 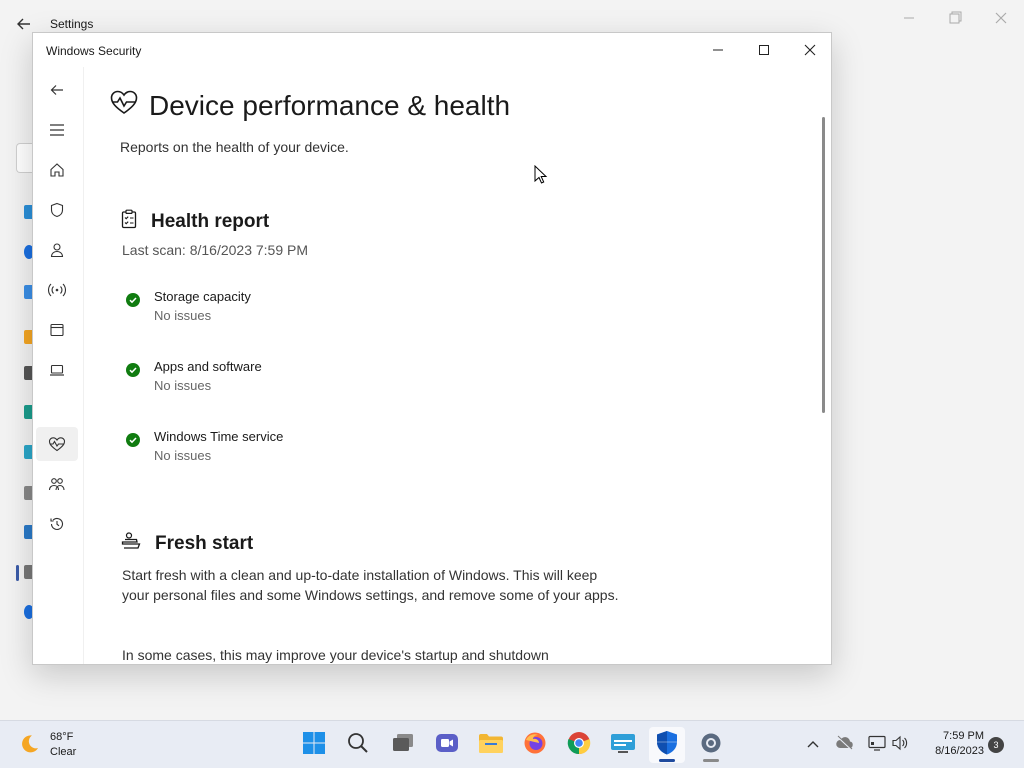 I want to click on onedrive-tray, so click(x=845, y=745).